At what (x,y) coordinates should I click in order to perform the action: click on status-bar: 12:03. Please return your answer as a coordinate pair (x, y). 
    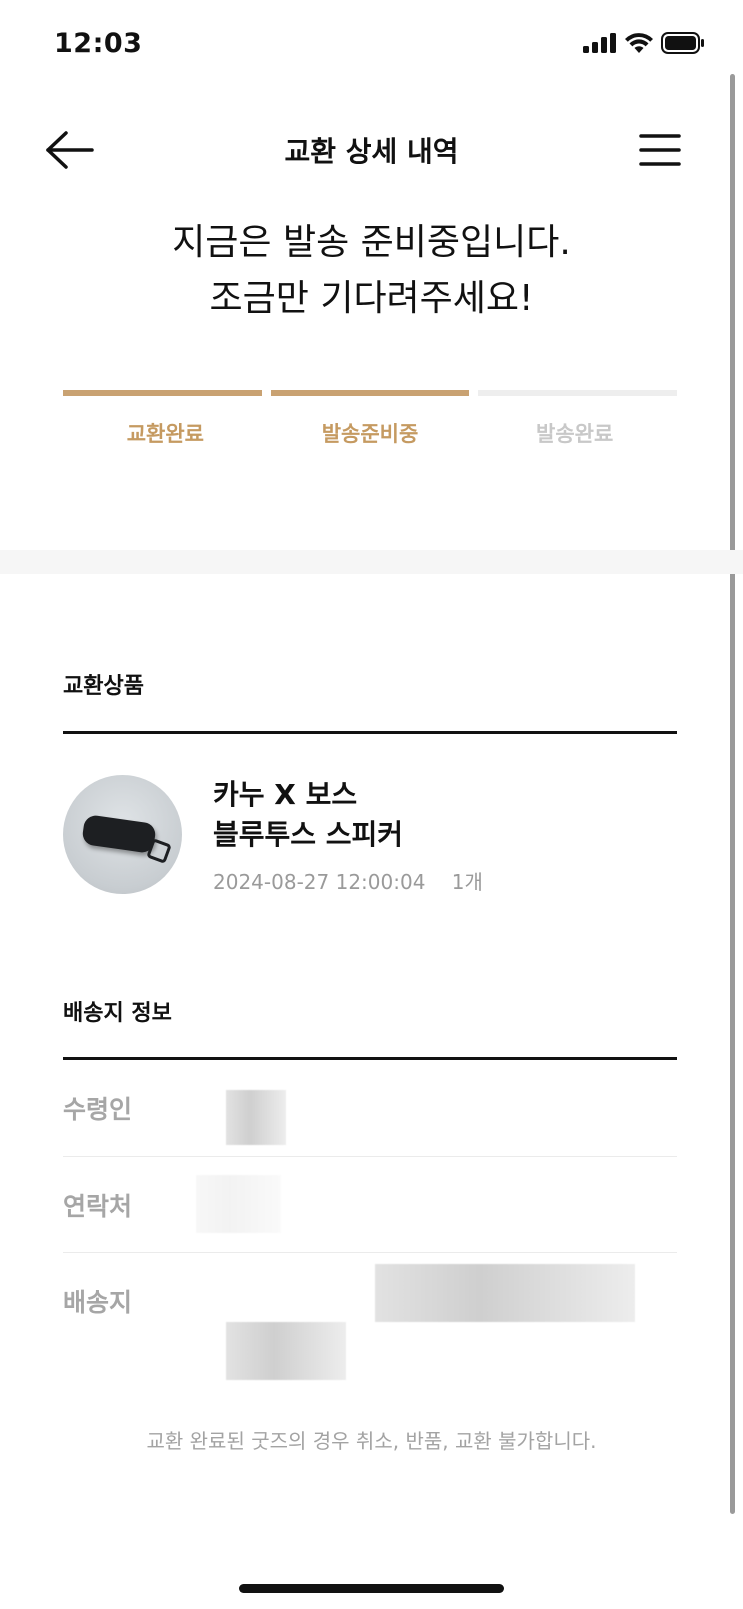
    Looking at the image, I should click on (371, 45).